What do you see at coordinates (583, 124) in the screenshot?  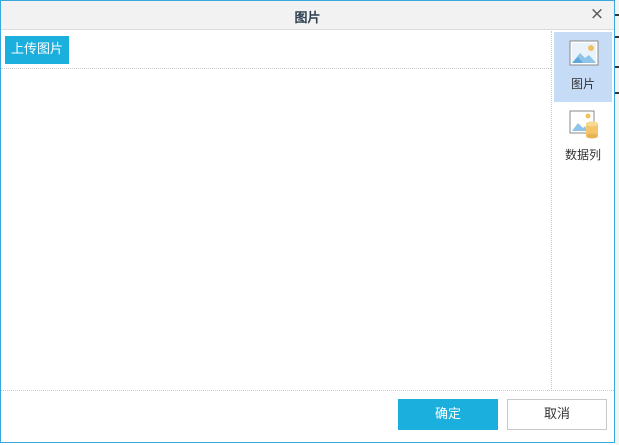 I see `image-data-column-icon` at bounding box center [583, 124].